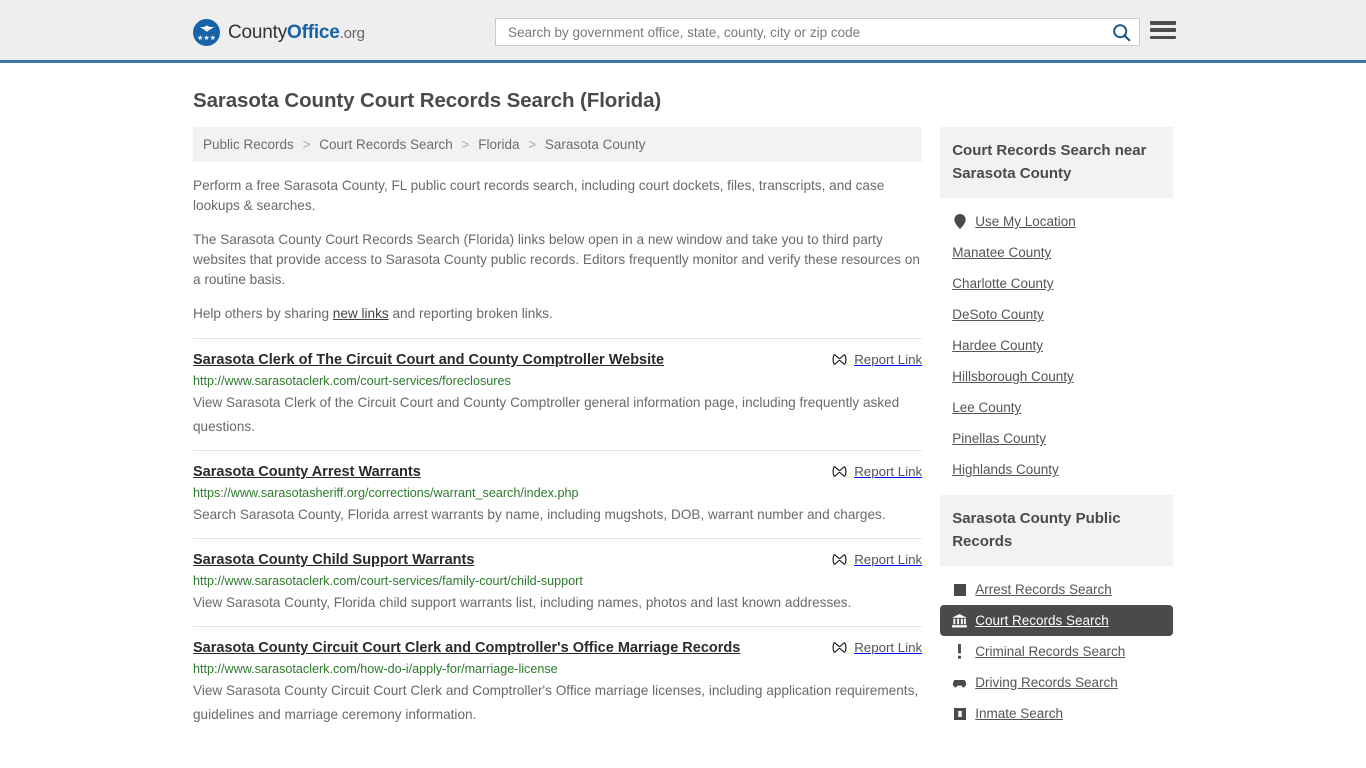  What do you see at coordinates (498, 144) in the screenshot?
I see `breadcrumb-item-2: Florida` at bounding box center [498, 144].